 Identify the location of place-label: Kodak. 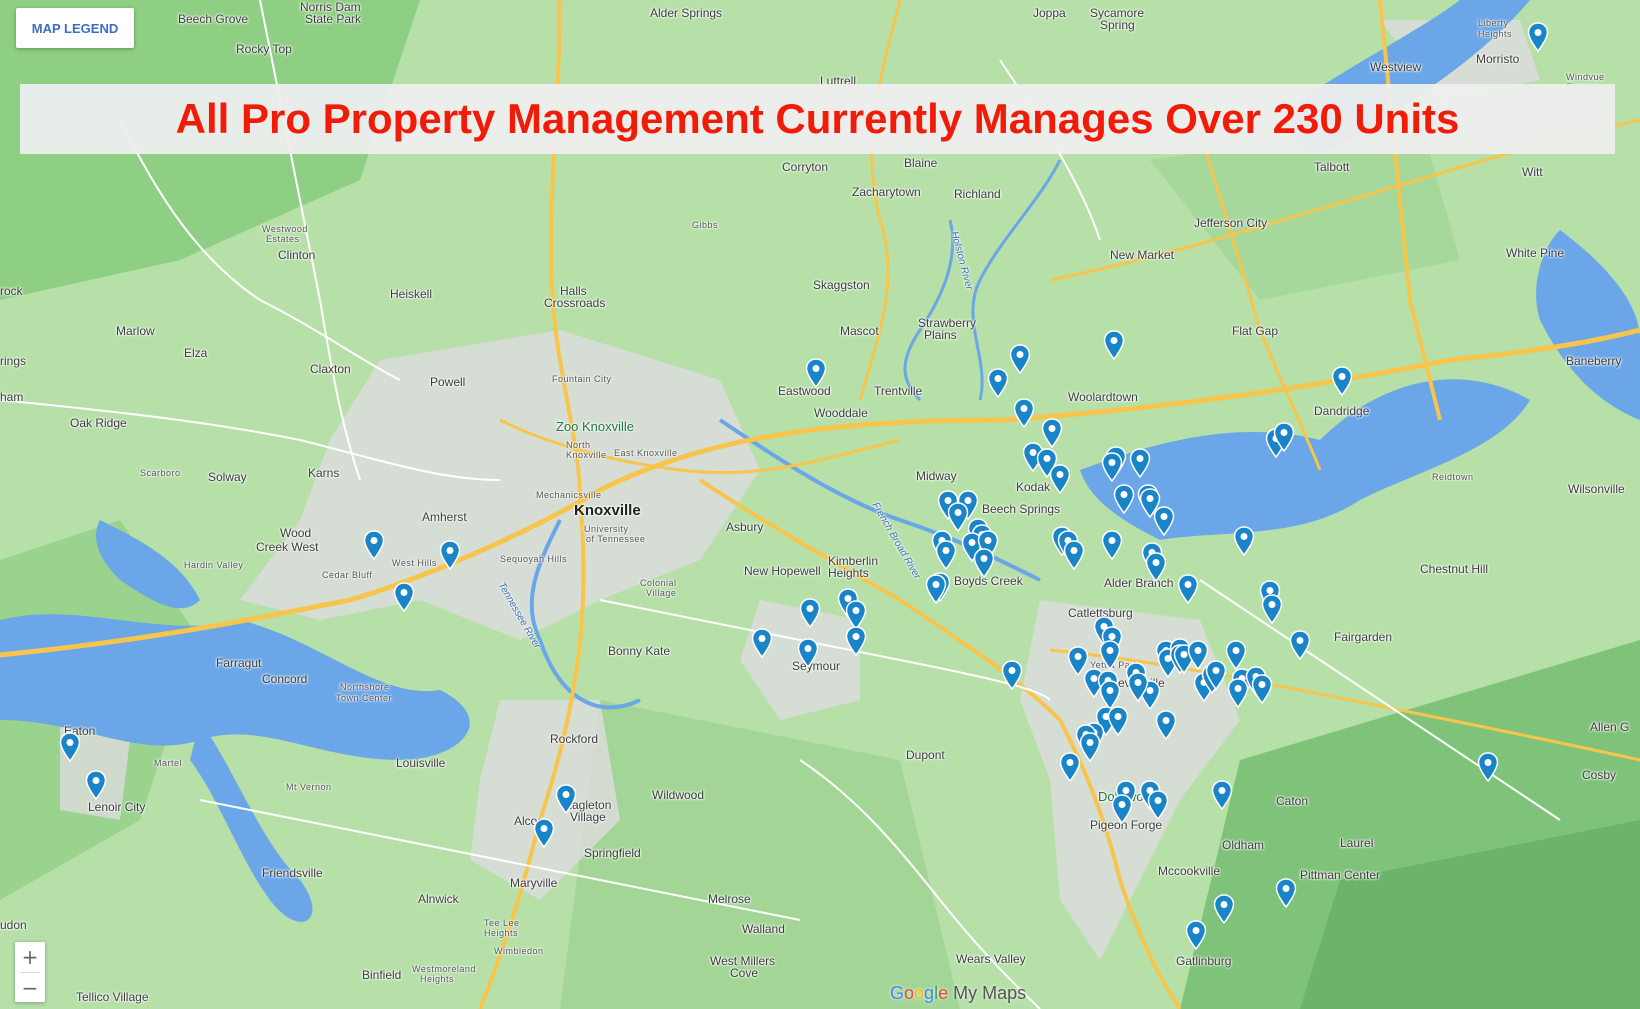
(1033, 487).